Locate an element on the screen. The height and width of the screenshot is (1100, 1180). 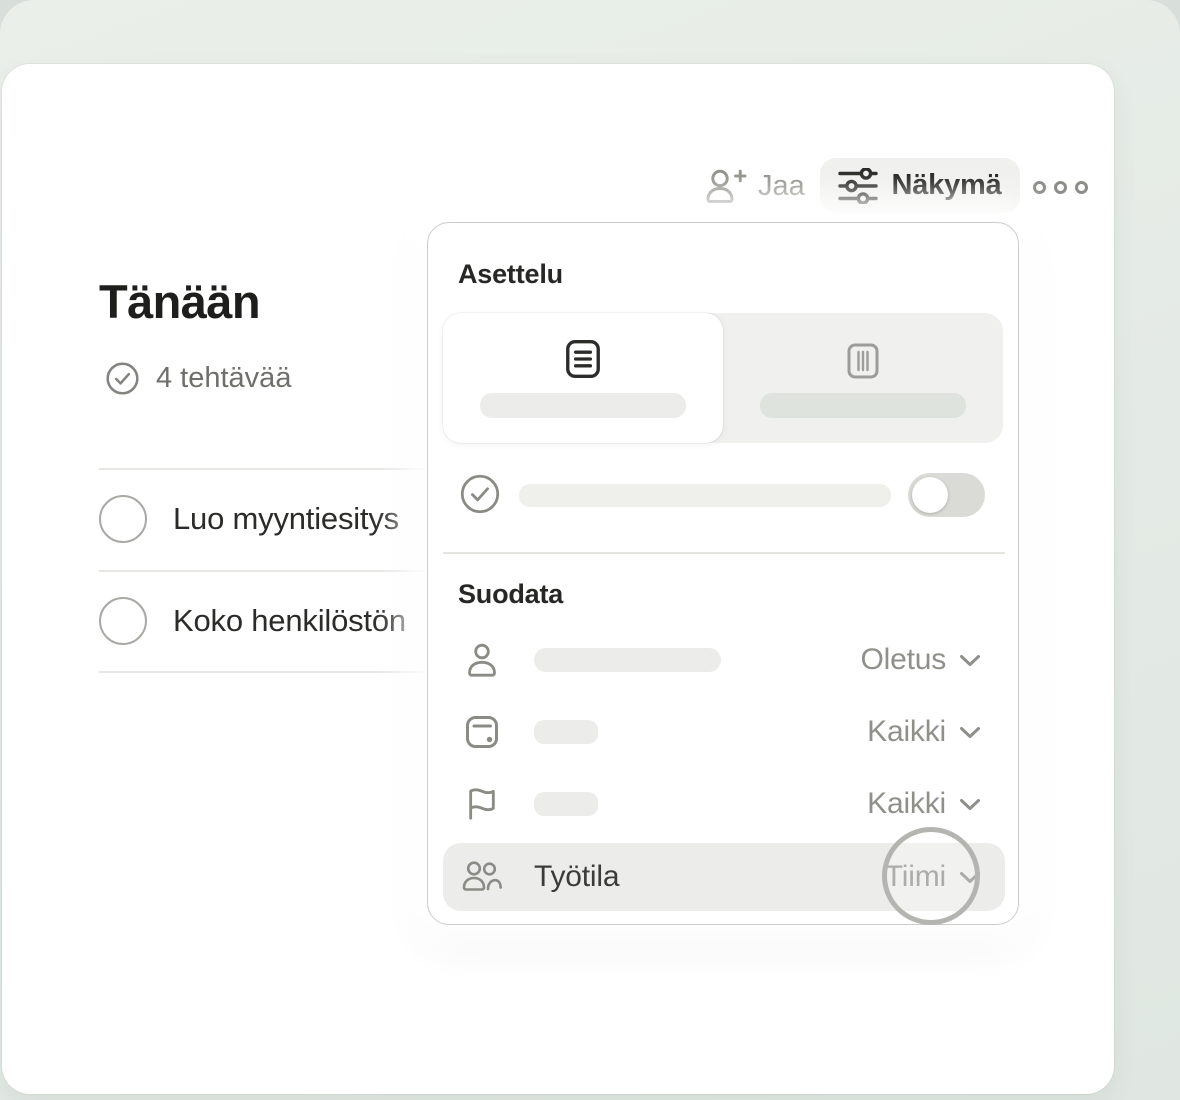
layout-option-board is located at coordinates (863, 378).